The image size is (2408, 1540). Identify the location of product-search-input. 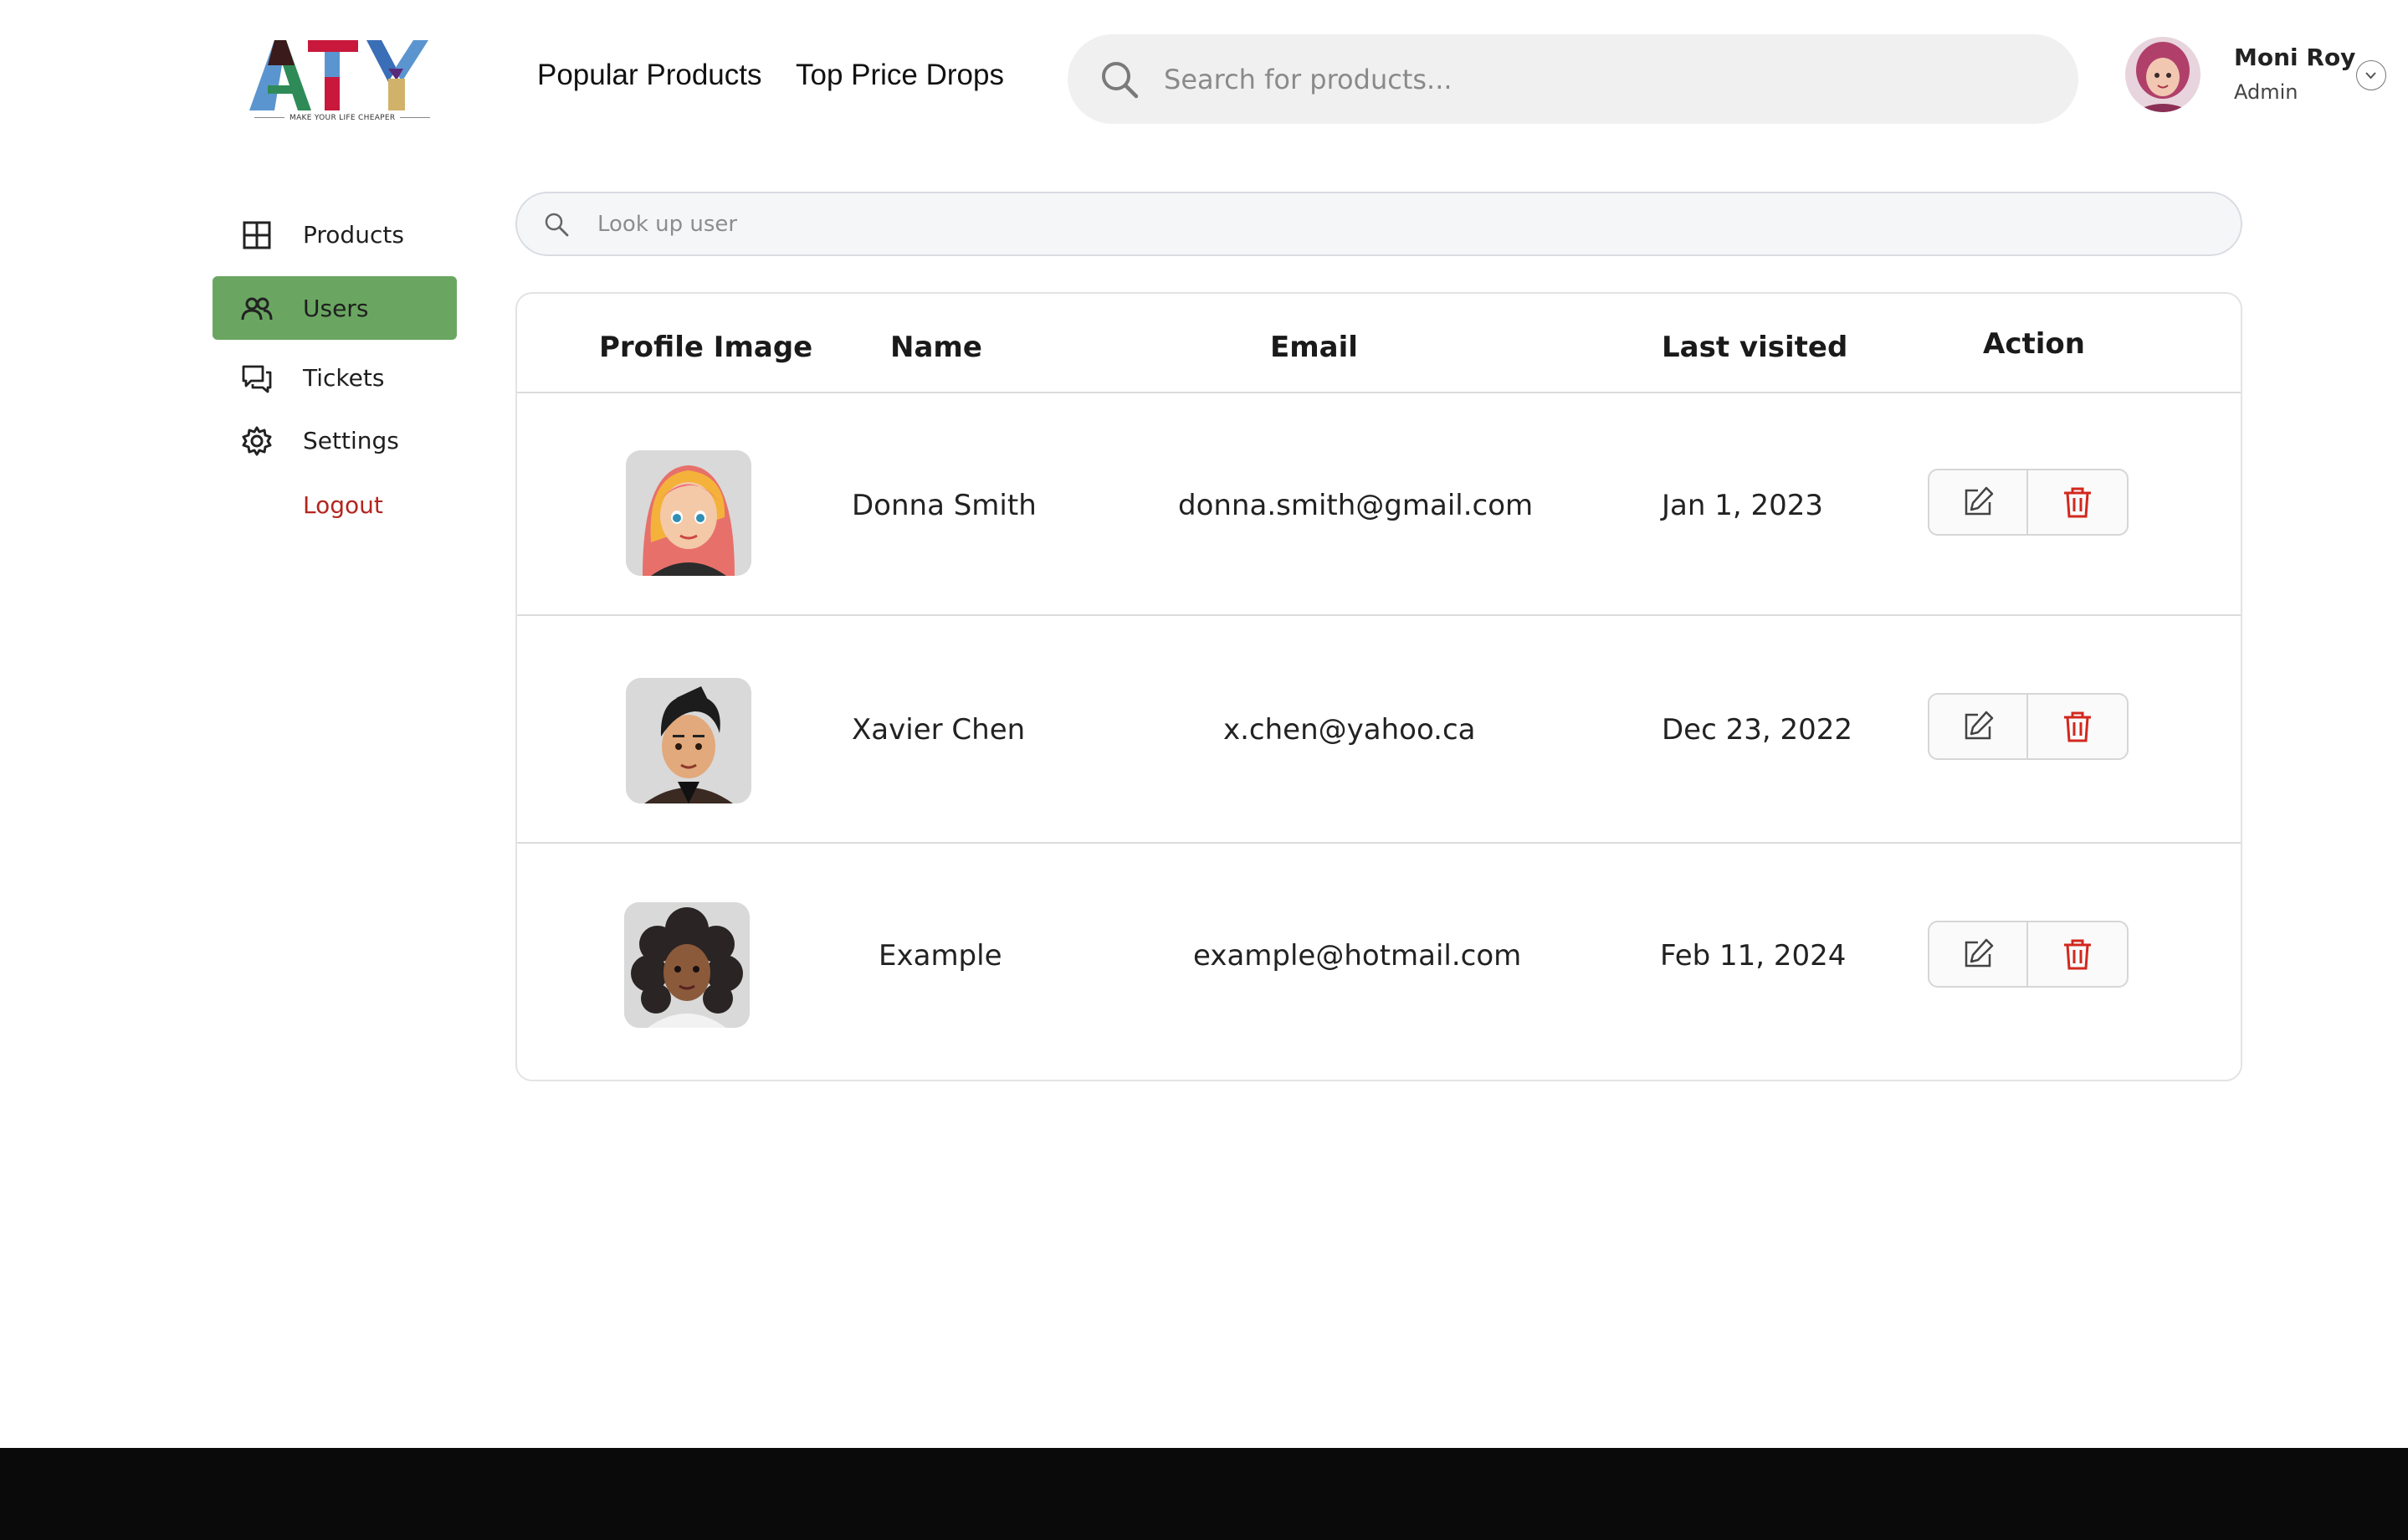
(1599, 79).